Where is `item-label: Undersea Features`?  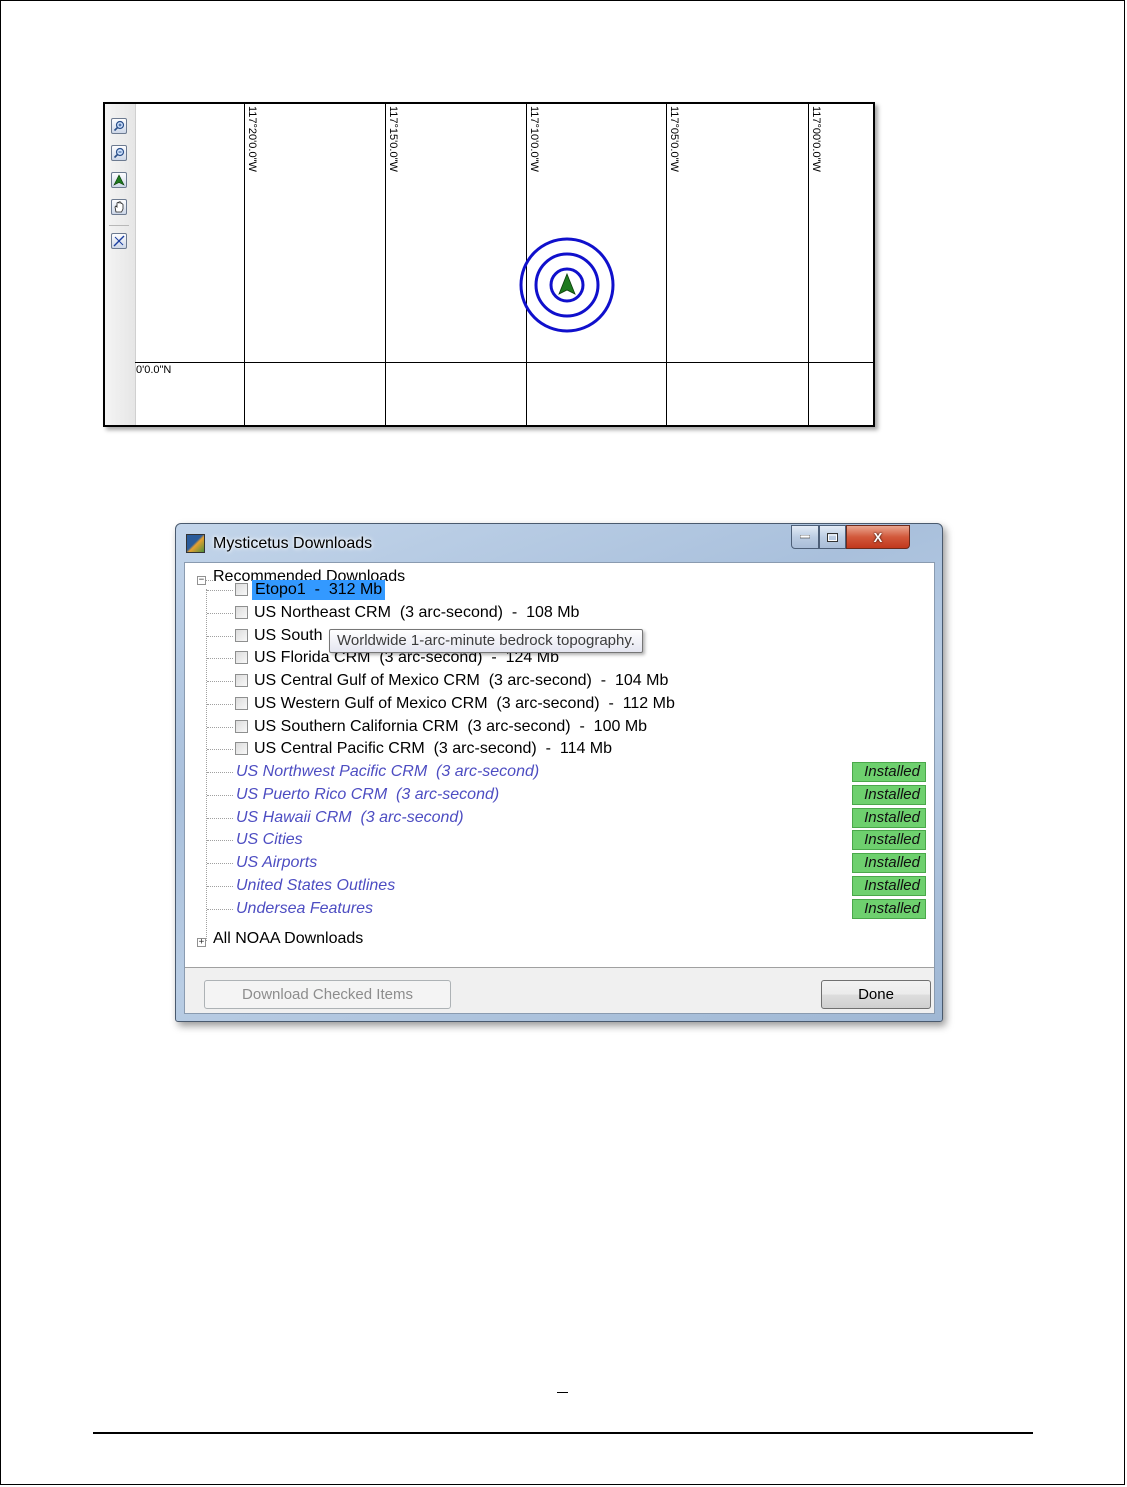 item-label: Undersea Features is located at coordinates (304, 908).